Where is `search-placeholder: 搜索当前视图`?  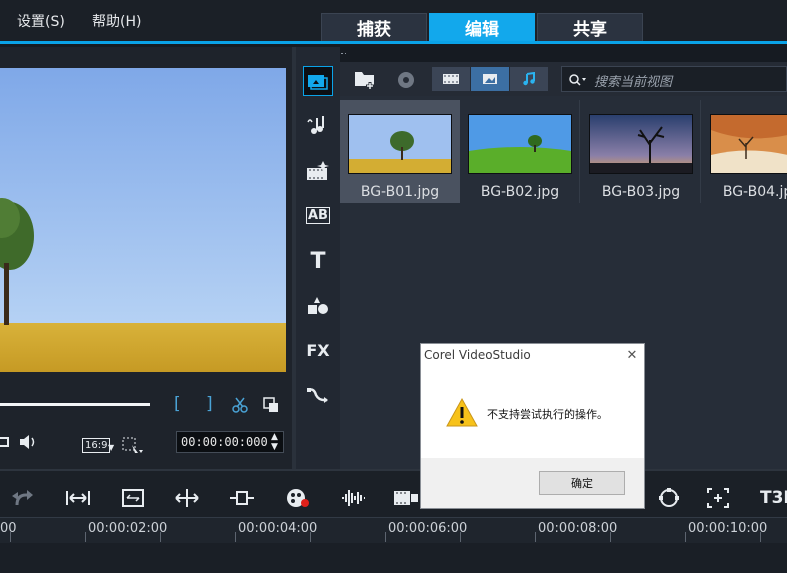
search-placeholder: 搜索当前视图 is located at coordinates (633, 82).